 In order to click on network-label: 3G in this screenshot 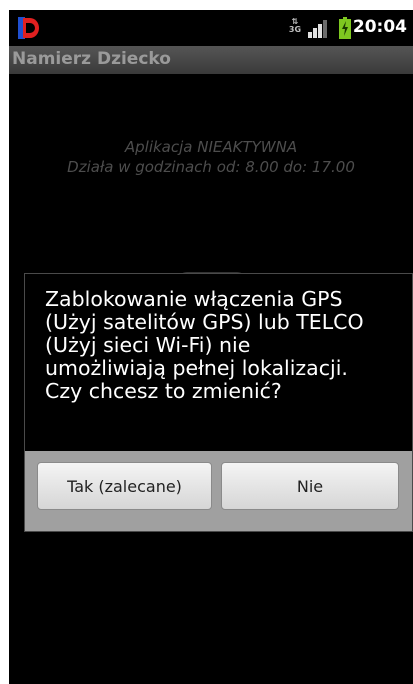, I will do `click(295, 29)`.